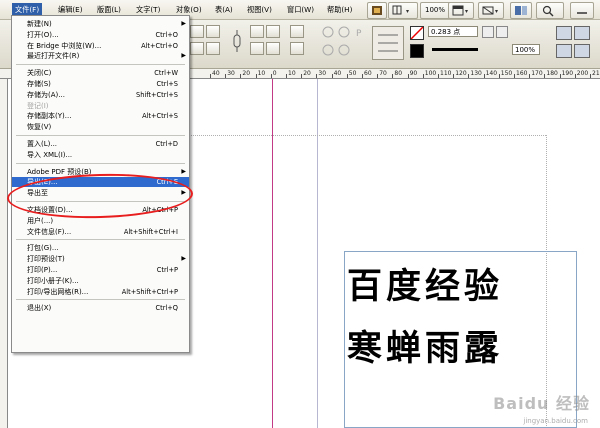 Image resolution: width=600 pixels, height=428 pixels. I want to click on menu-item: 存储副本(Y)... Alt+Ctrl+S, so click(100, 116).